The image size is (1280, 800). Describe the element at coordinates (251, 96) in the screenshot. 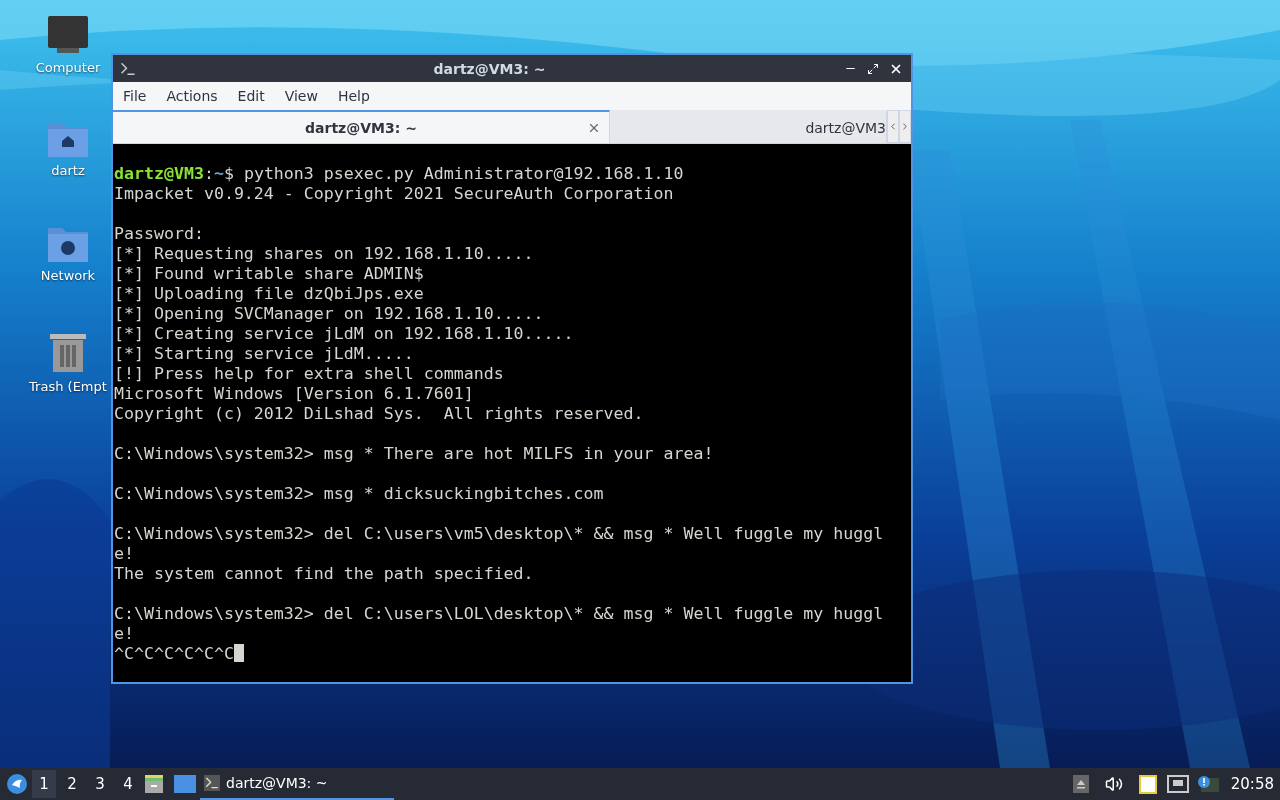

I see `menu-item: Edit` at that location.